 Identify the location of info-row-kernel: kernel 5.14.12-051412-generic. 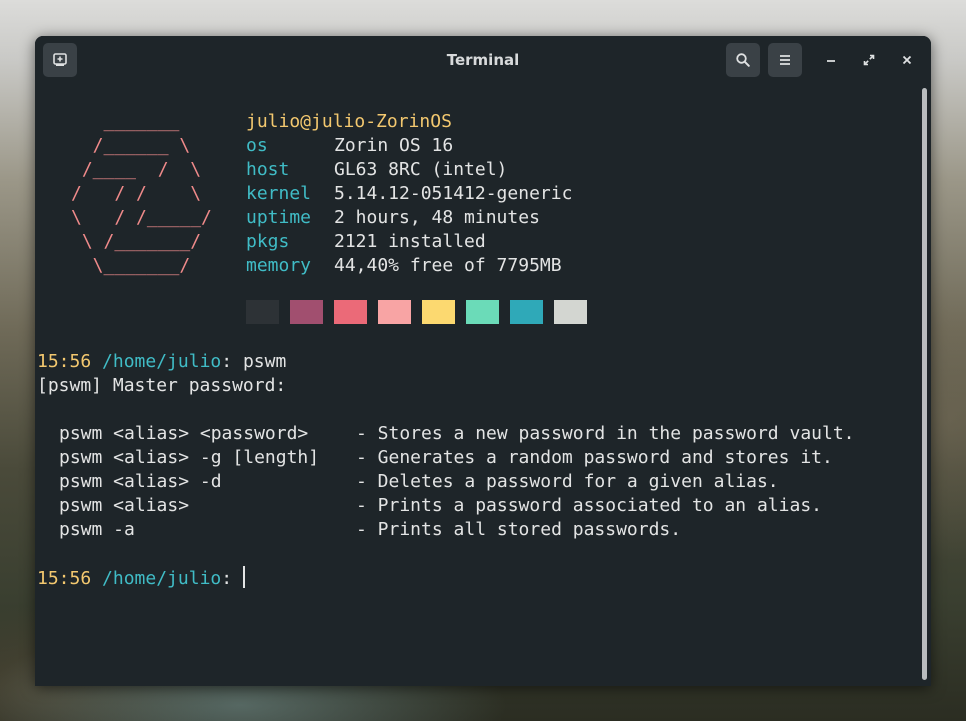
(409, 194).